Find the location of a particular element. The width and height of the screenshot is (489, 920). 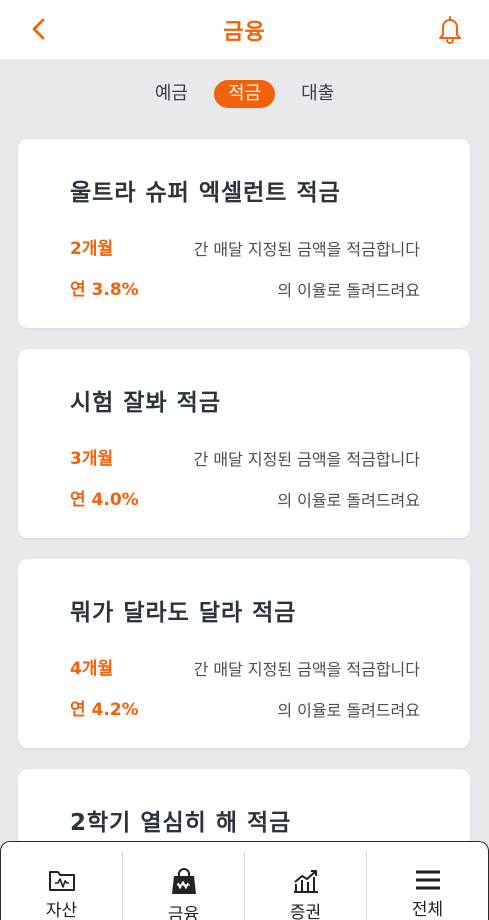

product-period: 3개월 is located at coordinates (92, 459).